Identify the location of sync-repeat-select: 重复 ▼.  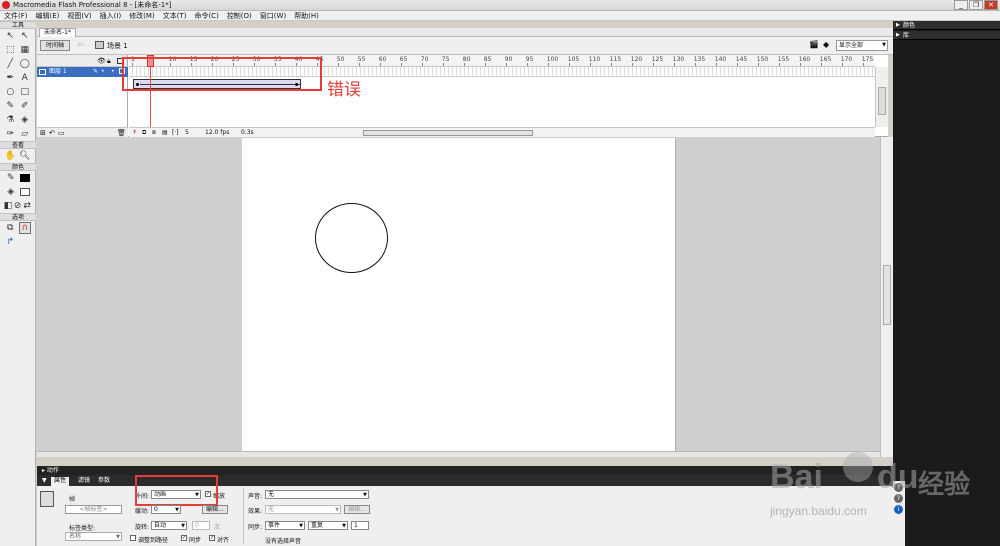
(328, 525).